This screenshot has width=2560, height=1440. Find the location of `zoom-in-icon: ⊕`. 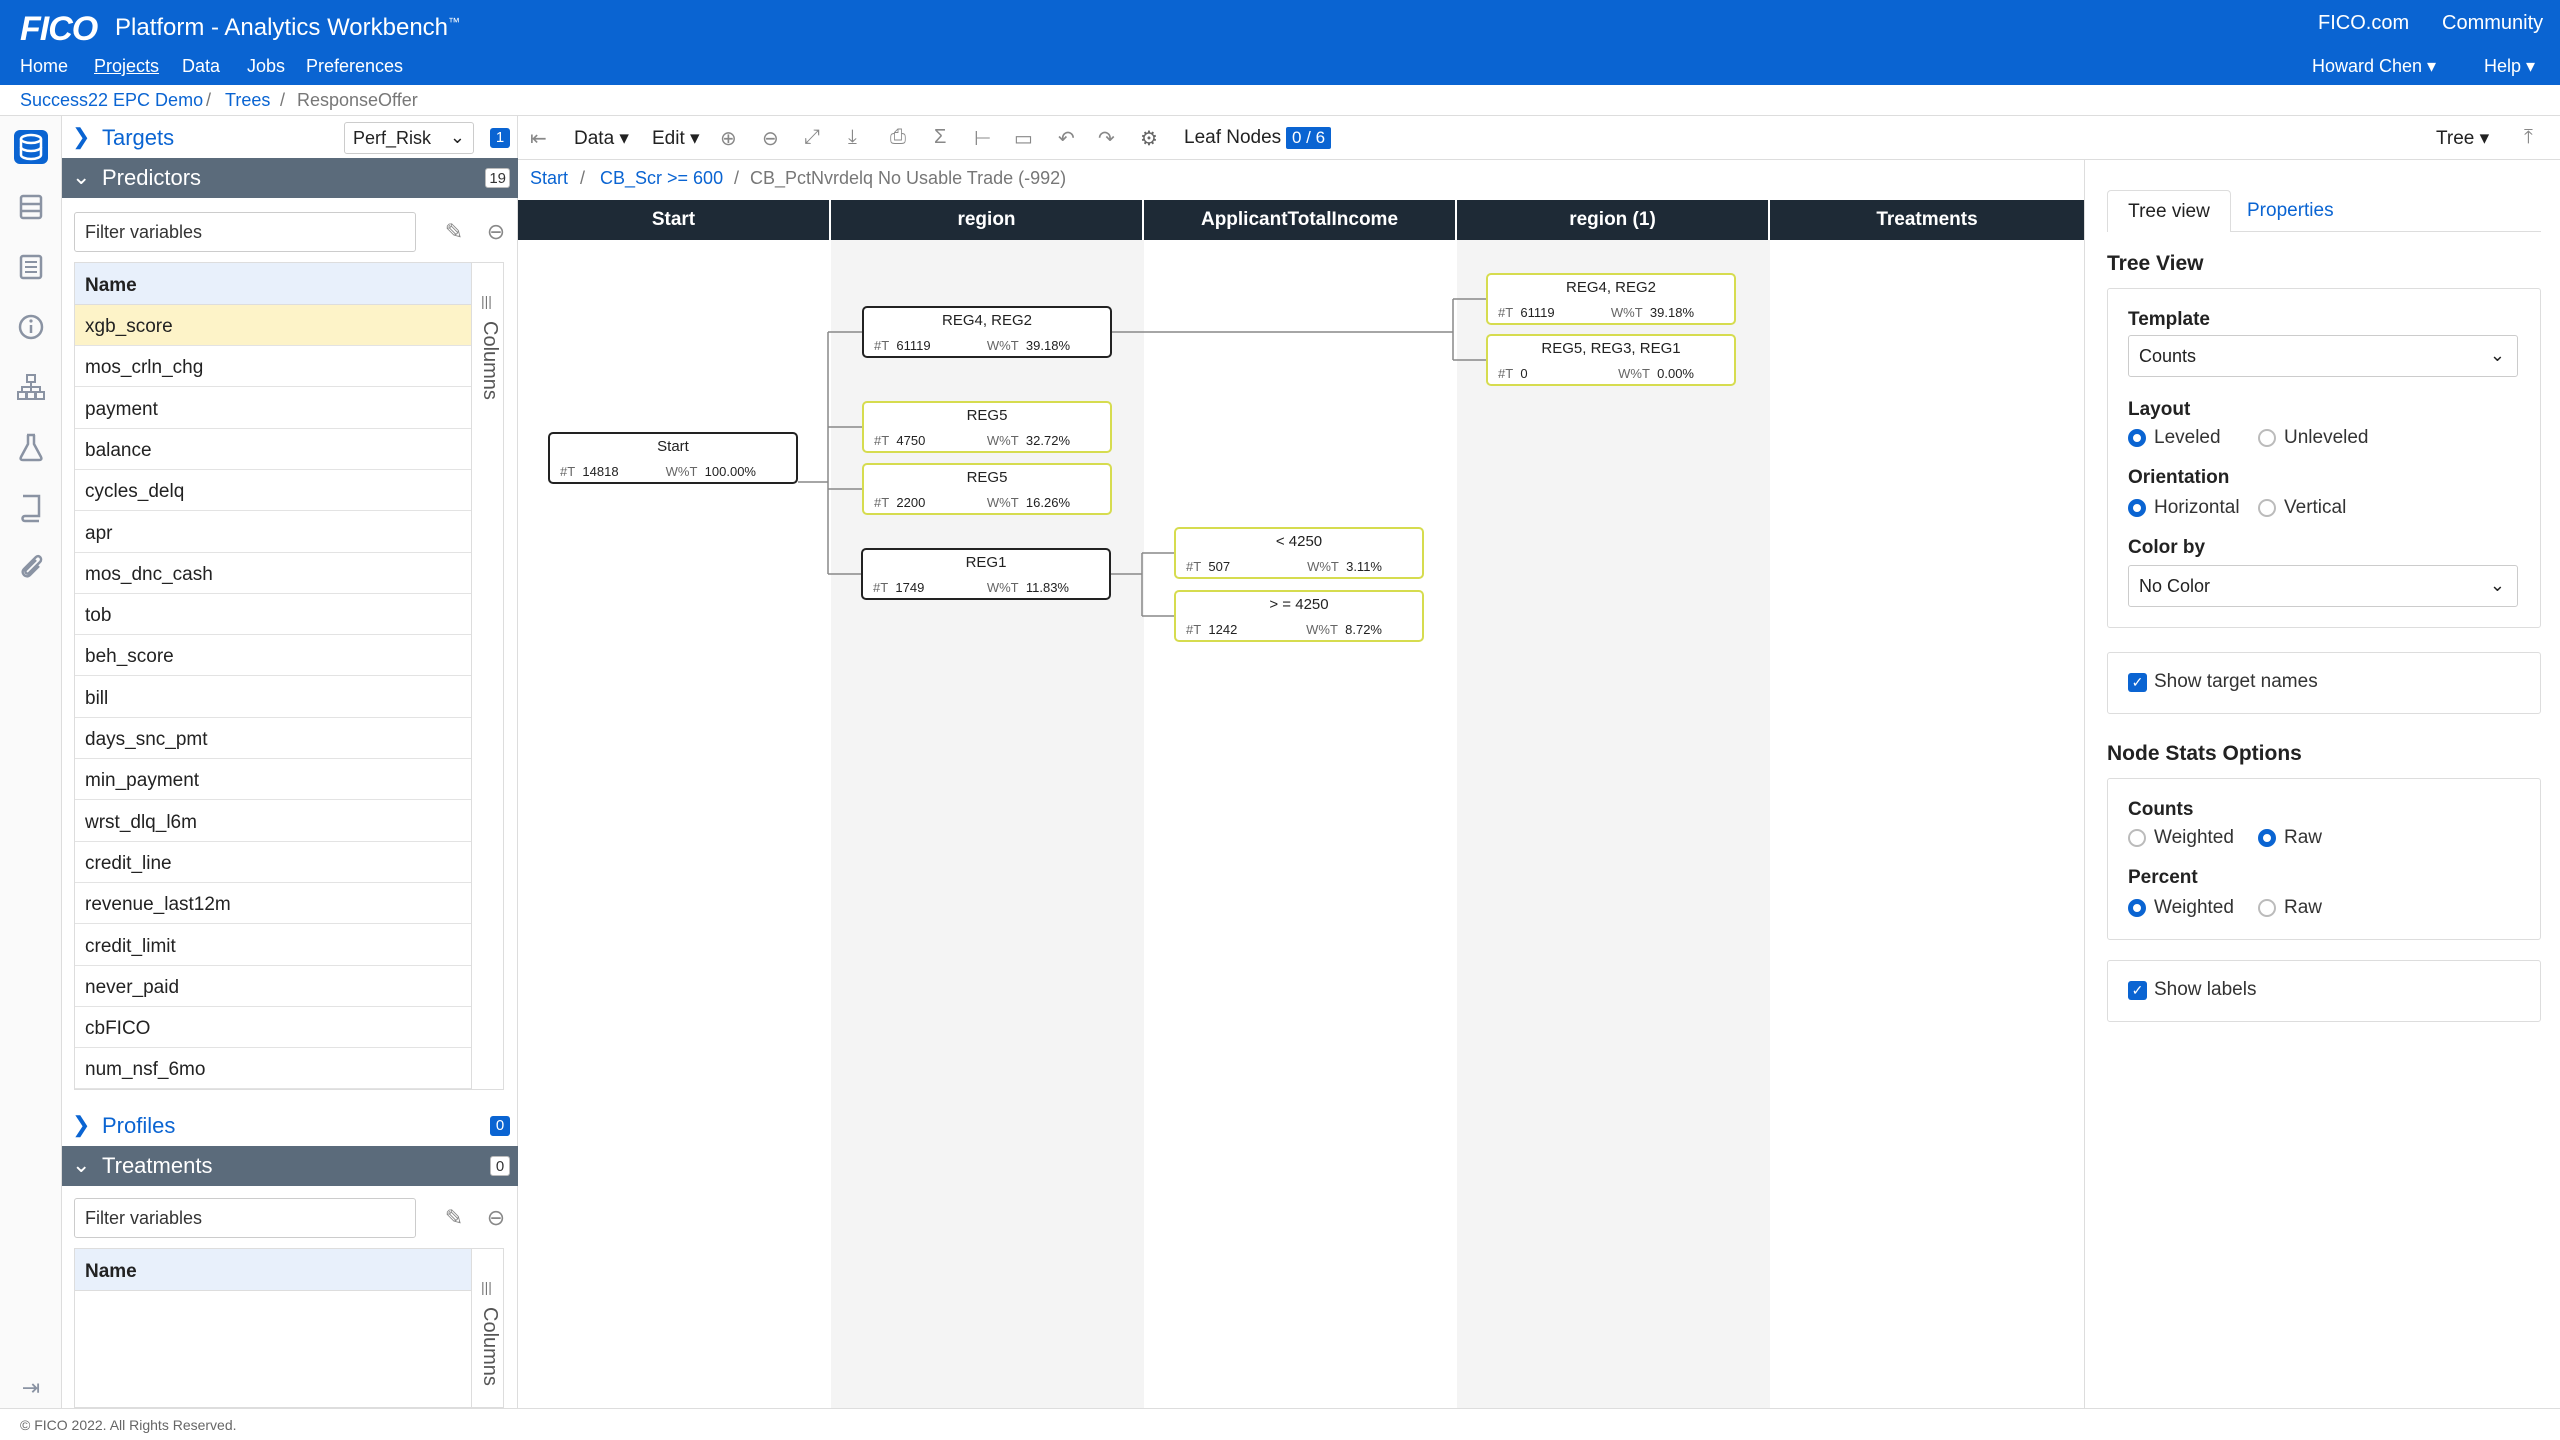

zoom-in-icon: ⊕ is located at coordinates (728, 138).